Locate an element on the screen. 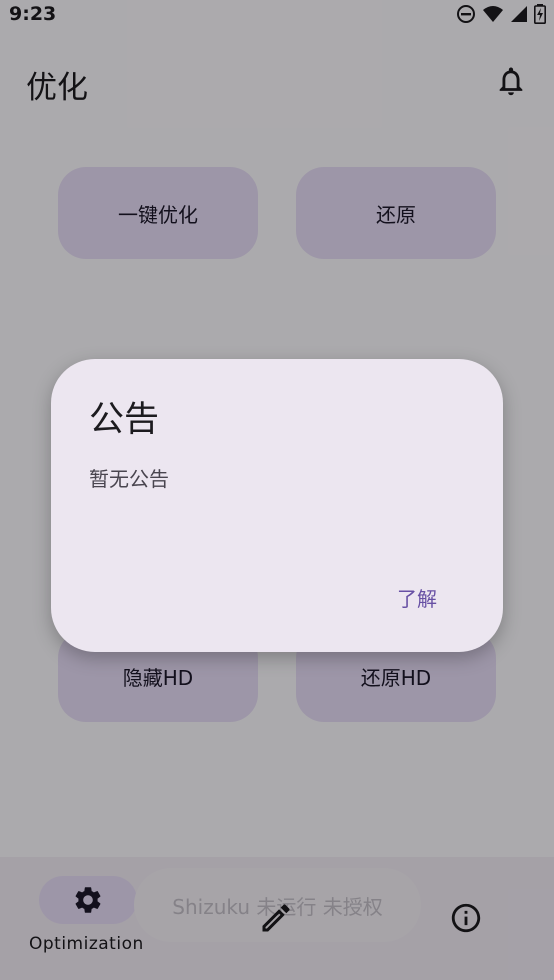 Image resolution: width=554 pixels, height=980 pixels. dialog-confirm-button: 了解 is located at coordinates (417, 597).